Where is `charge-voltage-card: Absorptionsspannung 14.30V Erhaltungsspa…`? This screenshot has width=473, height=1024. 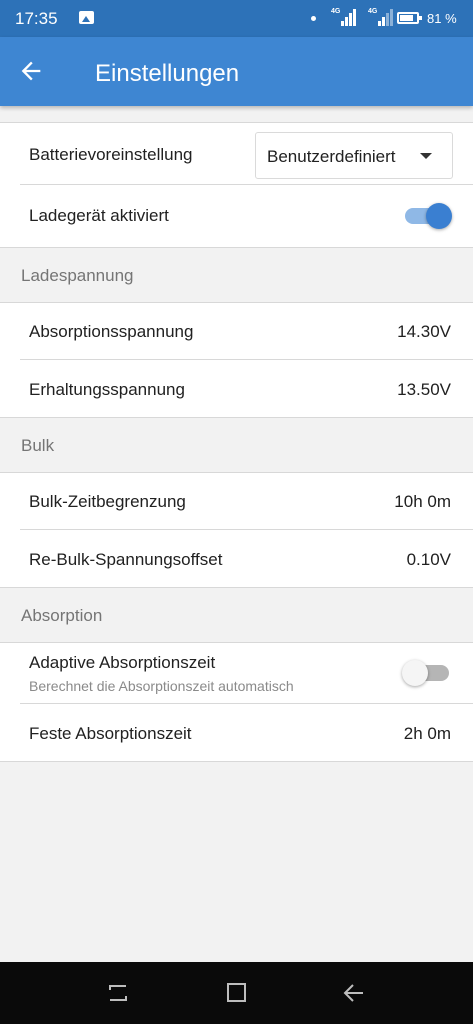
charge-voltage-card: Absorptionsspannung 14.30V Erhaltungsspa… is located at coordinates (236, 360).